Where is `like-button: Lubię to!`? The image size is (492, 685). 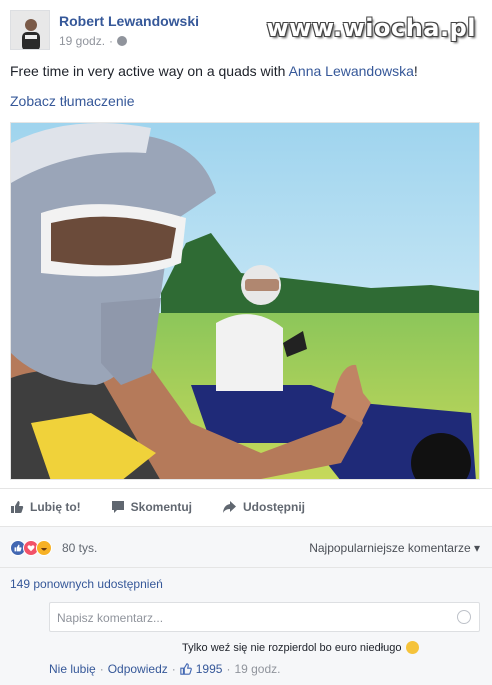 like-button: Lubię to! is located at coordinates (45, 507).